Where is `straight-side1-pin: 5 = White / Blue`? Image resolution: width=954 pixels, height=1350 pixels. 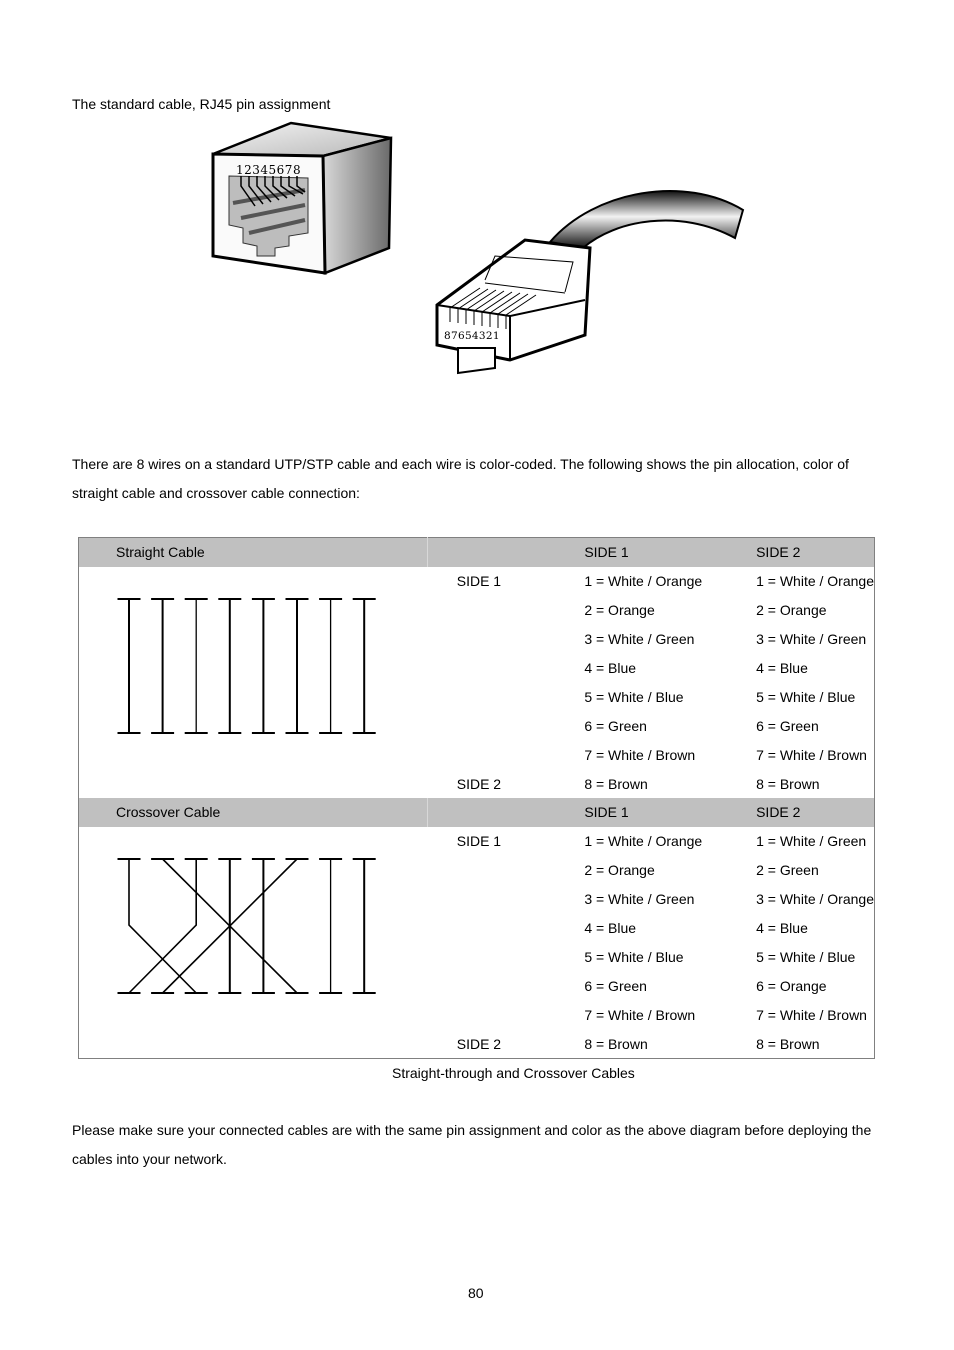
straight-side1-pin: 5 = White / Blue is located at coordinates (634, 696).